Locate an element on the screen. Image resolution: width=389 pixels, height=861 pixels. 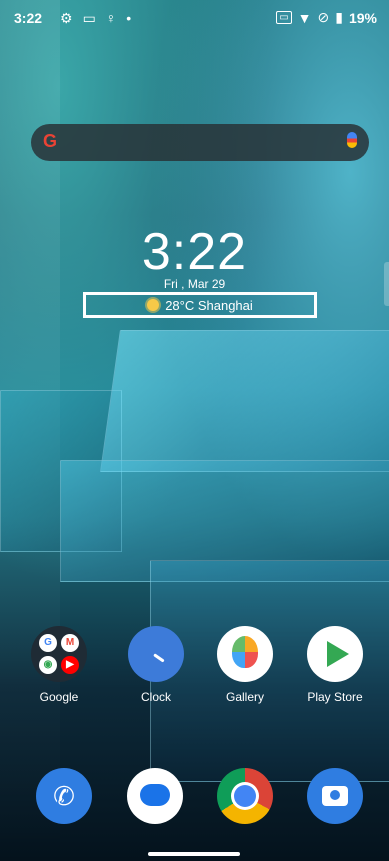
app-gallery: Gallery is located at coordinates (245, 665).